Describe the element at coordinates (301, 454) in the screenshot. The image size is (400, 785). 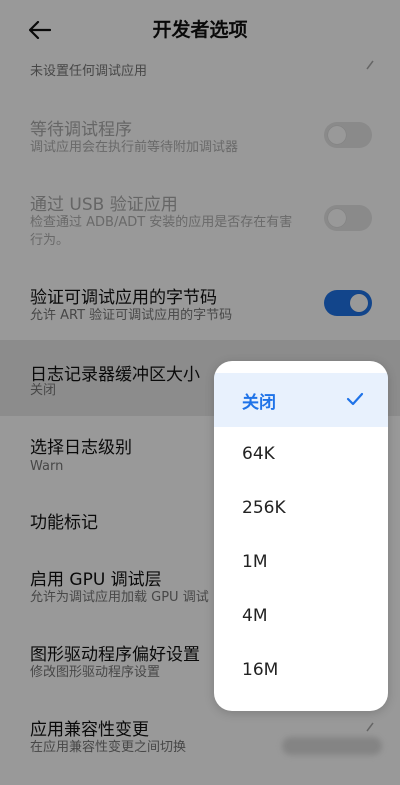
I see `option-64k: 64K` at that location.